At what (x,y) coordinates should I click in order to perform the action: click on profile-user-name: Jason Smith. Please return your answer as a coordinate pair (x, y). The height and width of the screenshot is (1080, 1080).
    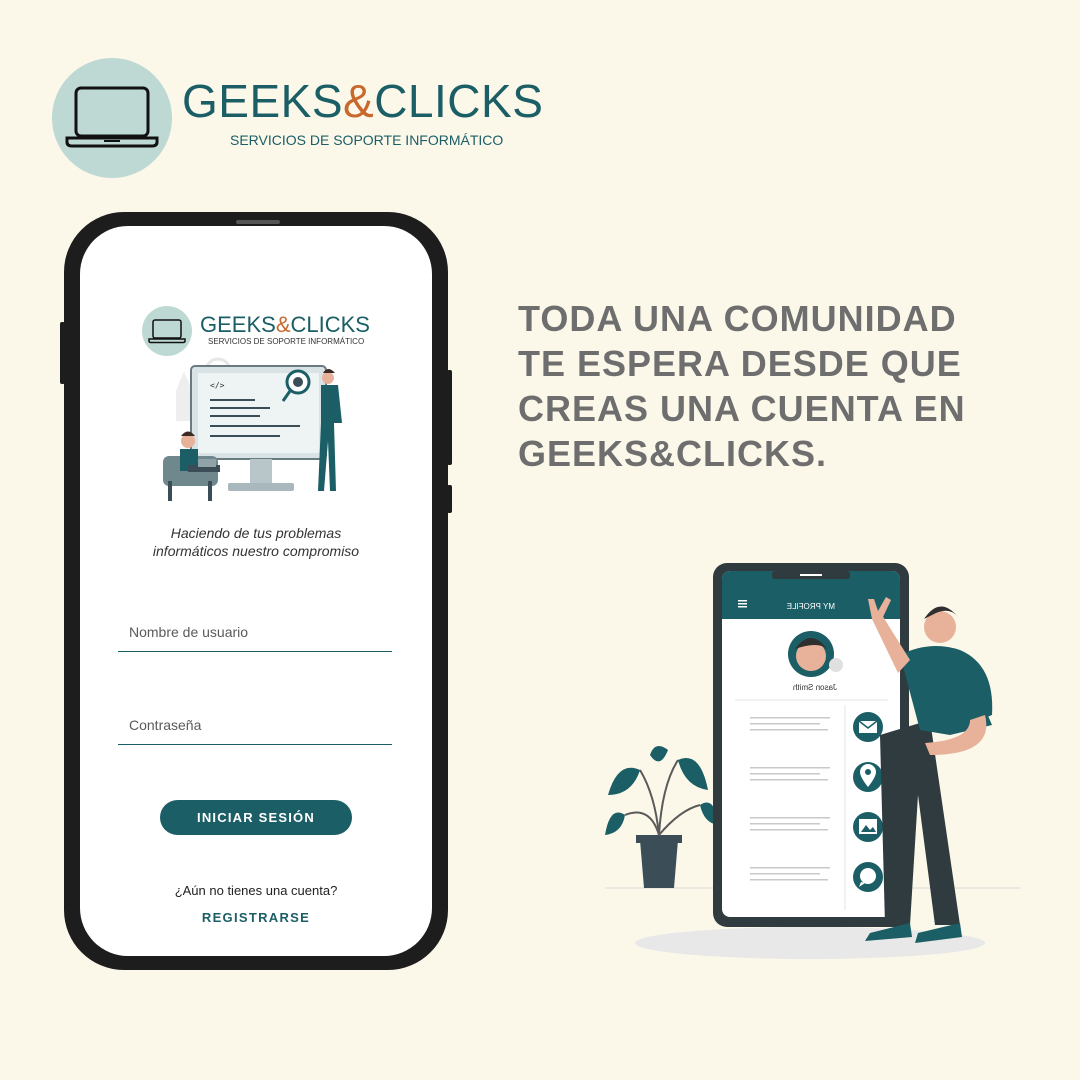
    Looking at the image, I should click on (815, 687).